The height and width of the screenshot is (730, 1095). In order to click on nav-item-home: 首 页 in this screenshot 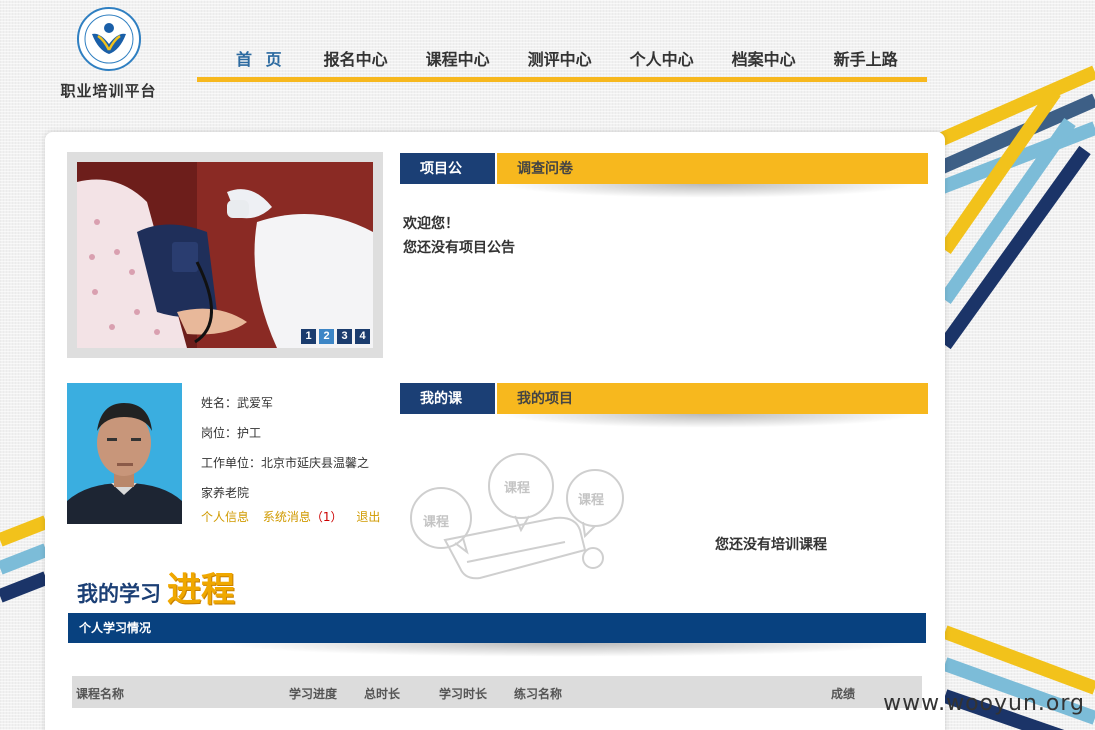, I will do `click(261, 58)`.